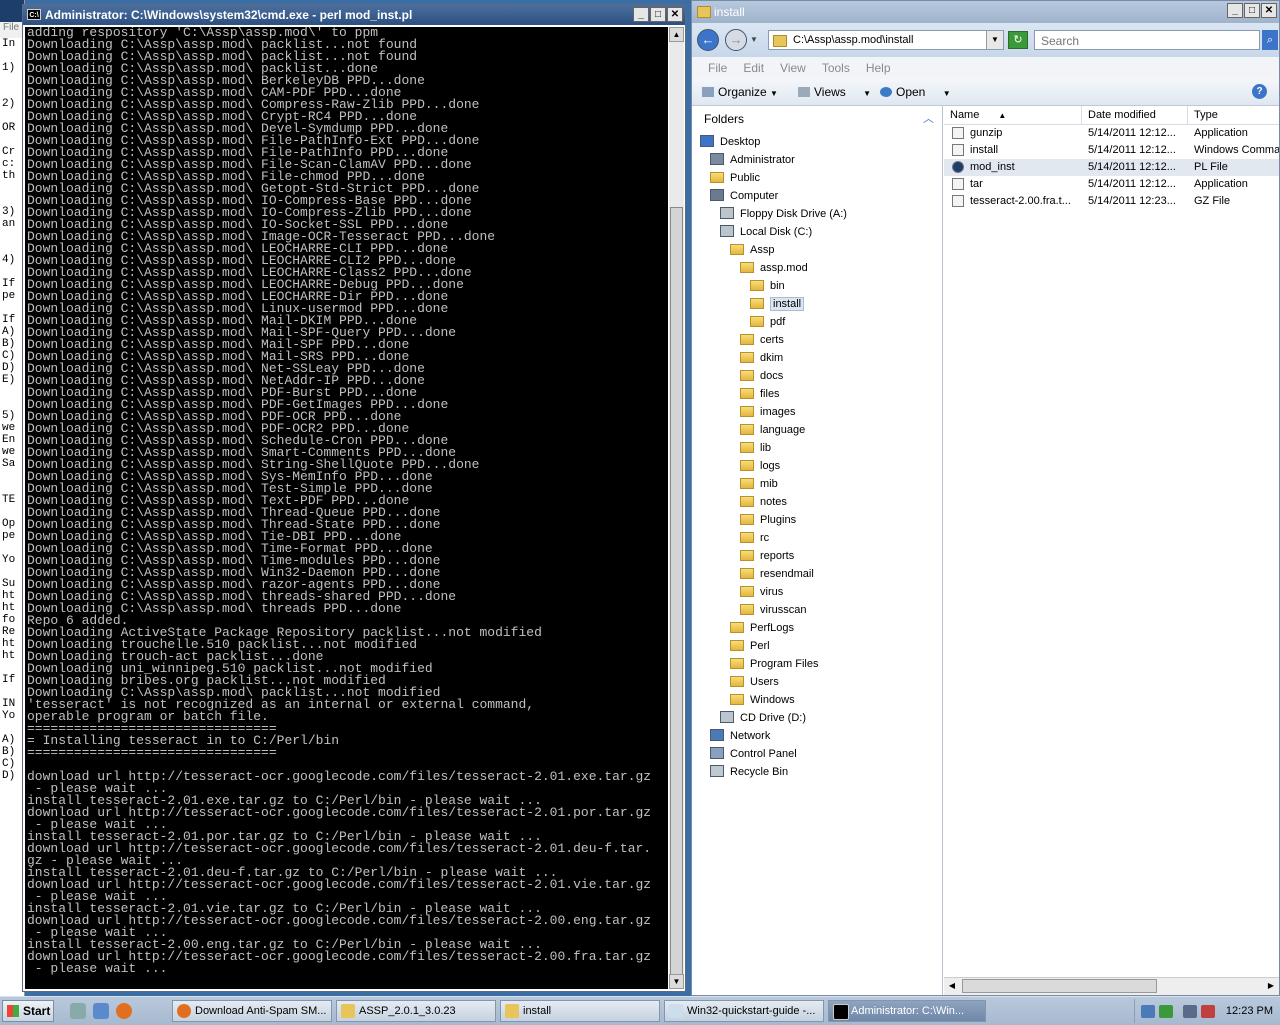  What do you see at coordinates (740, 92) in the screenshot?
I see `organize-button: Organize ▼` at bounding box center [740, 92].